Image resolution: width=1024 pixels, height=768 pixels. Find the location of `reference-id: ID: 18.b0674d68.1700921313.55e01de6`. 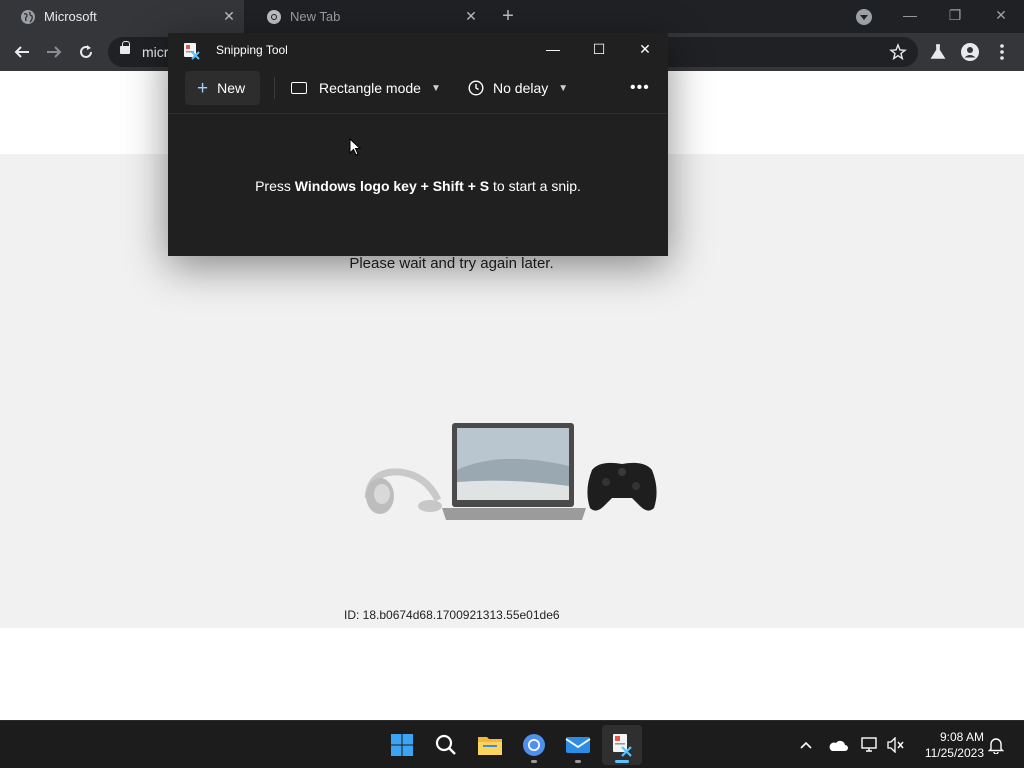

reference-id: ID: 18.b0674d68.1700921313.55e01de6 is located at coordinates (452, 615).